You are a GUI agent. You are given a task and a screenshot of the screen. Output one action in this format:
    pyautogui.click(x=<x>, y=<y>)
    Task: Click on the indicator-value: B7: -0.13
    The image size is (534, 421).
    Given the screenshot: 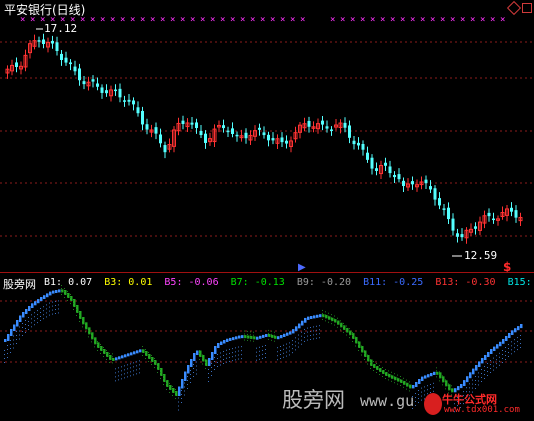 What is the action you would take?
    pyautogui.click(x=257, y=282)
    